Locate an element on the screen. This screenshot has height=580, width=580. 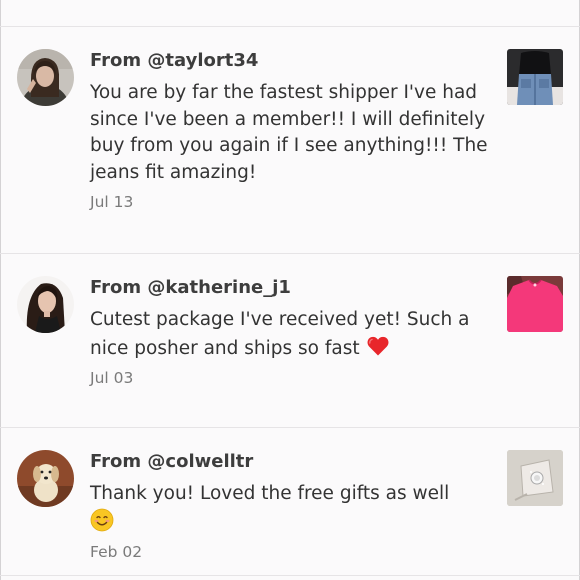
review-author: From @taylort34 is located at coordinates (290, 61).